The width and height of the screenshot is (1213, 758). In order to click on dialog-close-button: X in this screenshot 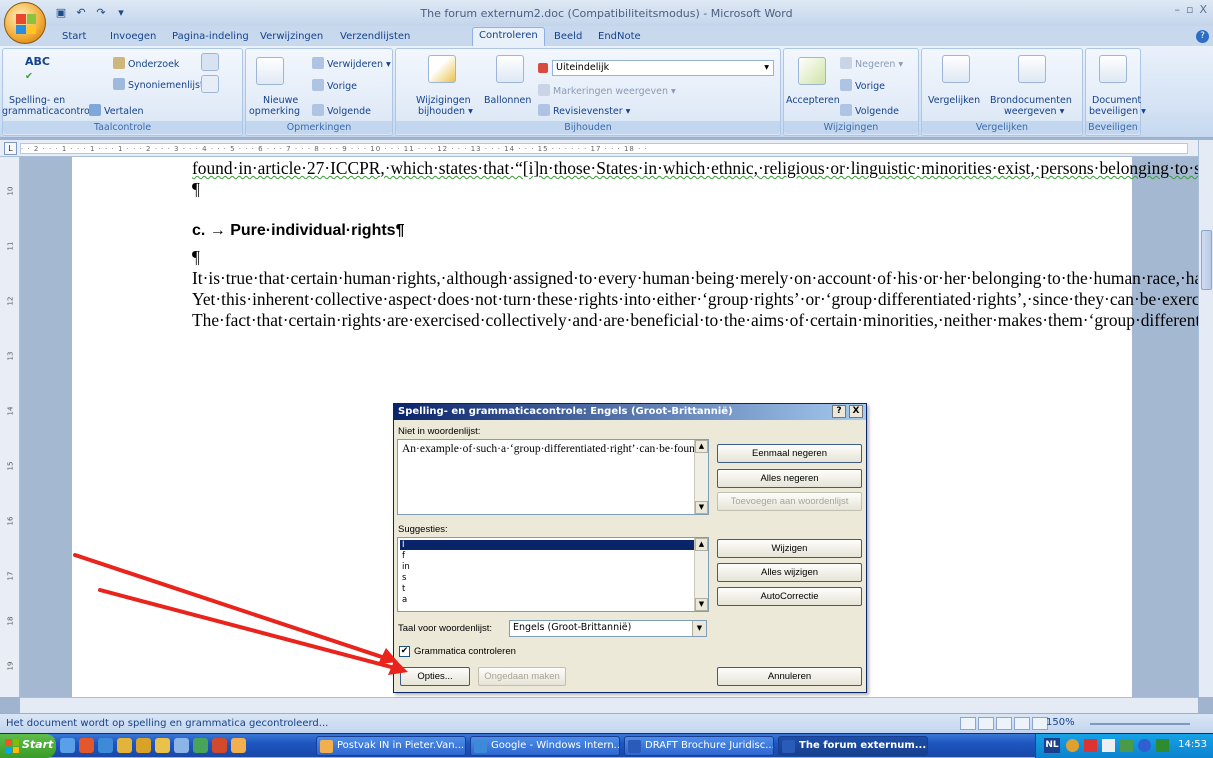, I will do `click(856, 411)`.